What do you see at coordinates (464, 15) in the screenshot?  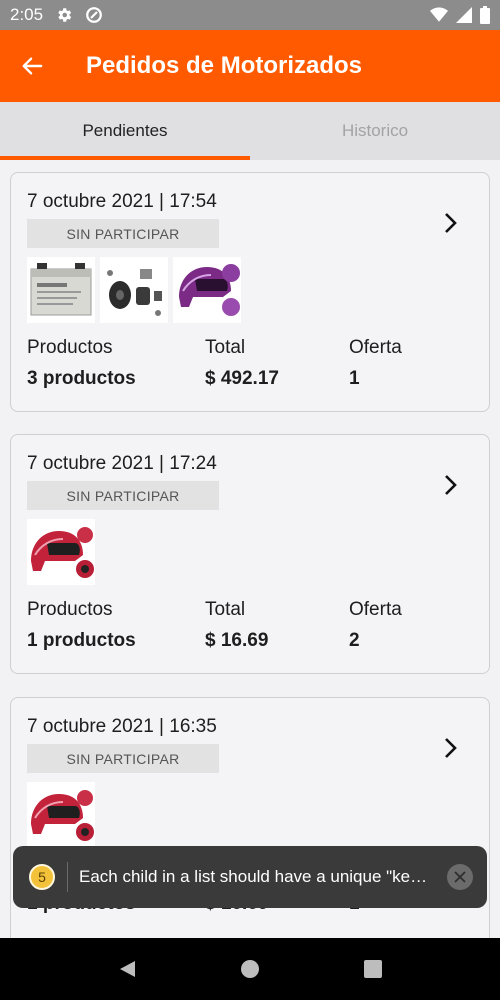 I see `cell-signal-icon` at bounding box center [464, 15].